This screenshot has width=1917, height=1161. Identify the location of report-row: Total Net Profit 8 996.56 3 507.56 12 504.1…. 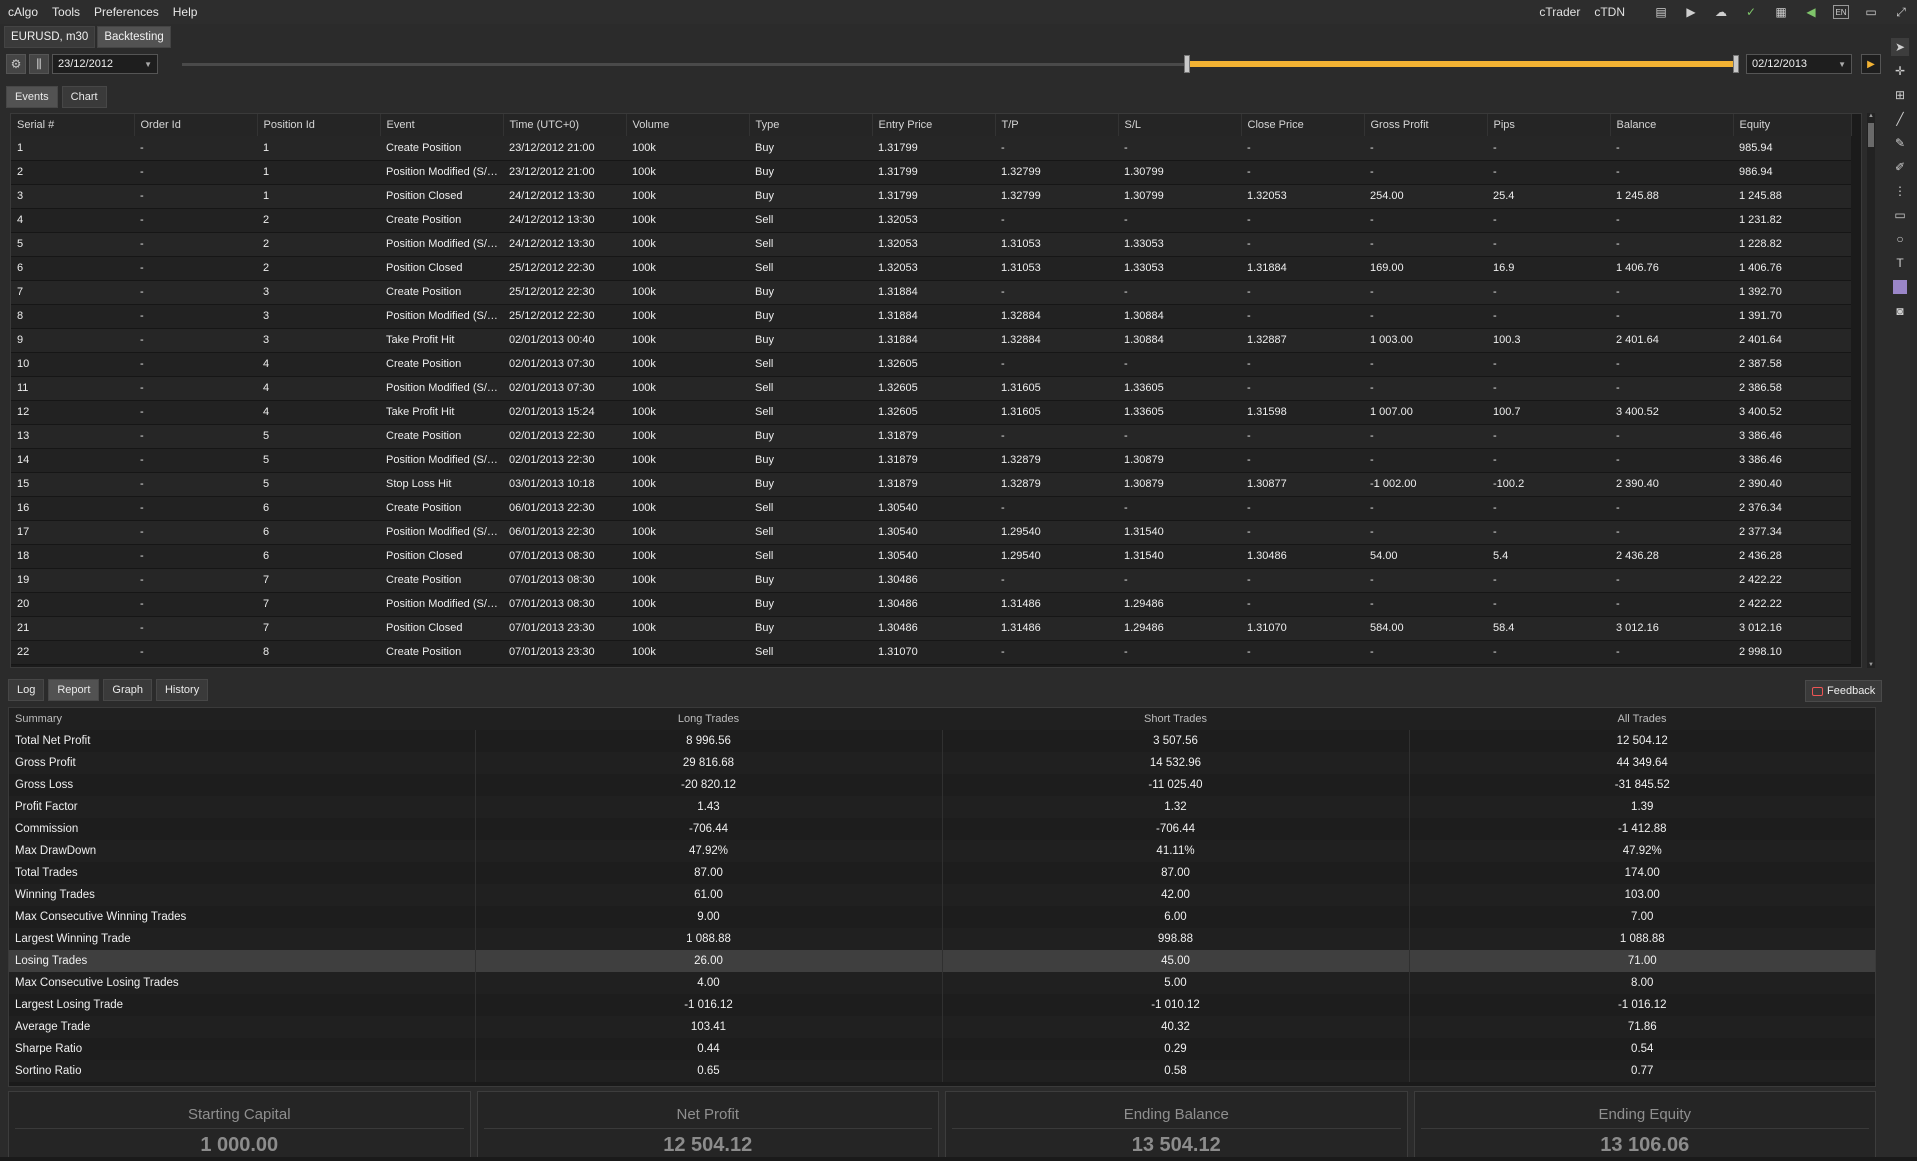
(942, 741).